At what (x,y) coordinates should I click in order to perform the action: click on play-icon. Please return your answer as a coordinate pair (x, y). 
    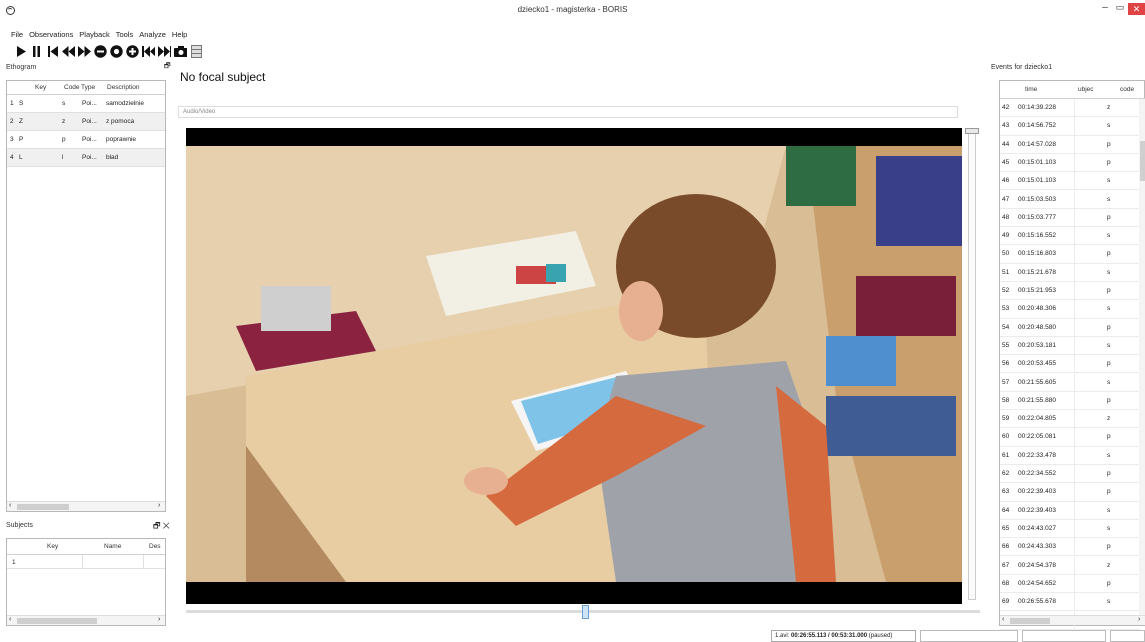
    Looking at the image, I should click on (20, 51).